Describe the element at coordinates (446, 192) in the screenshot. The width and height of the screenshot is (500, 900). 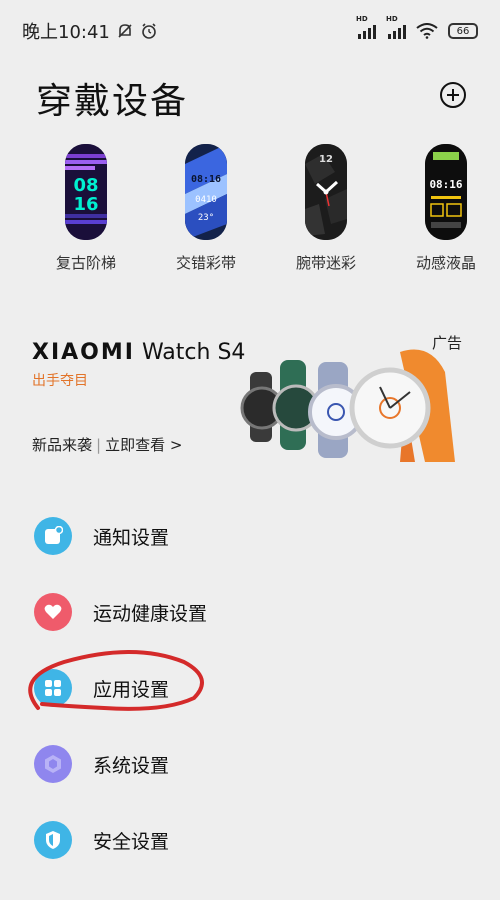
I see `watch-face-thumbnail: 08:16` at that location.